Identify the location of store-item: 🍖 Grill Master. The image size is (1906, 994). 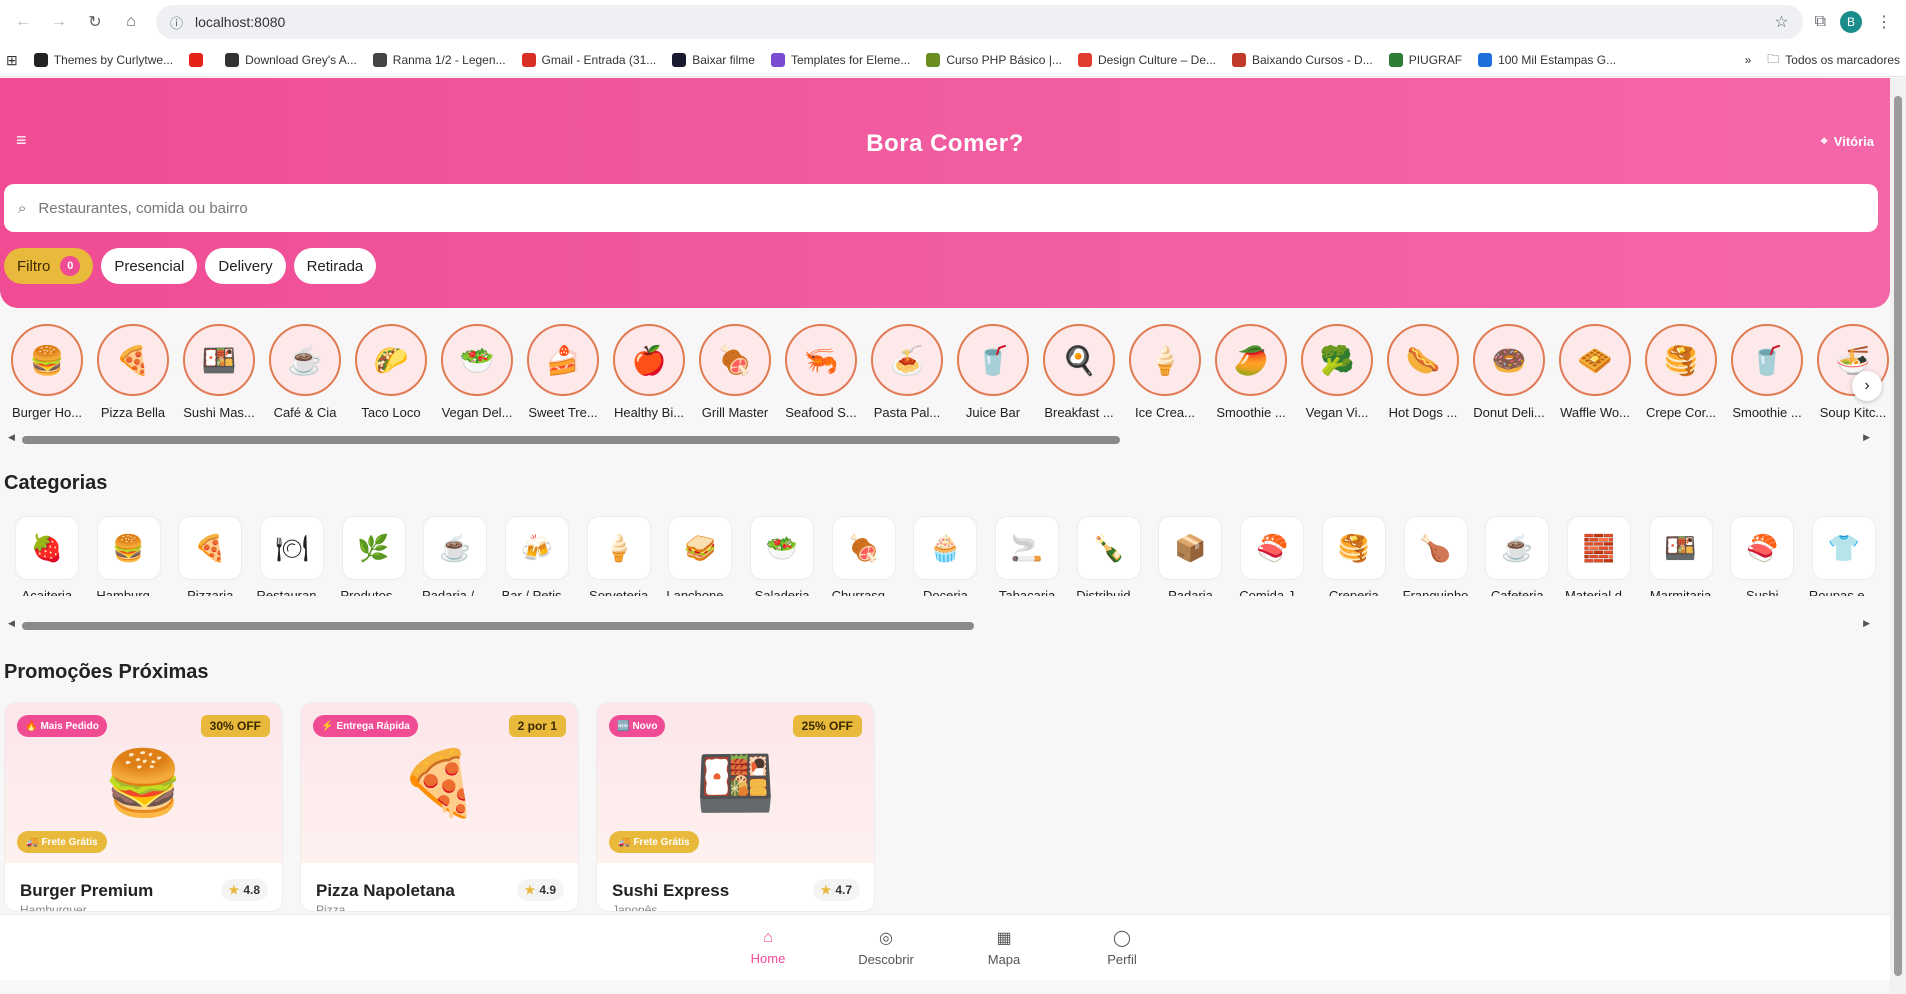
(735, 372).